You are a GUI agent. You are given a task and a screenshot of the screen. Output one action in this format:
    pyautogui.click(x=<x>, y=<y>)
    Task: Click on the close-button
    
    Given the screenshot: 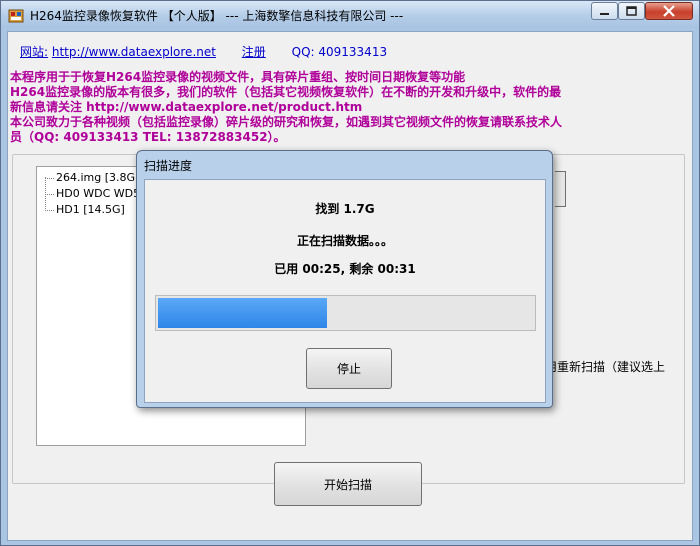 What is the action you would take?
    pyautogui.click(x=669, y=11)
    